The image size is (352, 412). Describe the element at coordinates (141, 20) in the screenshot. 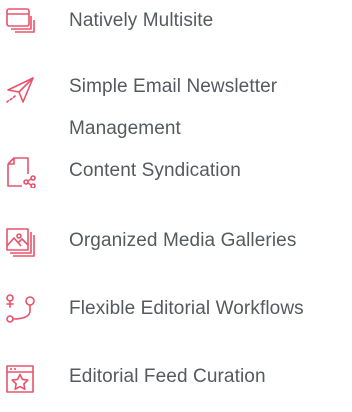

I see `feature-label: Natively Multisite` at that location.